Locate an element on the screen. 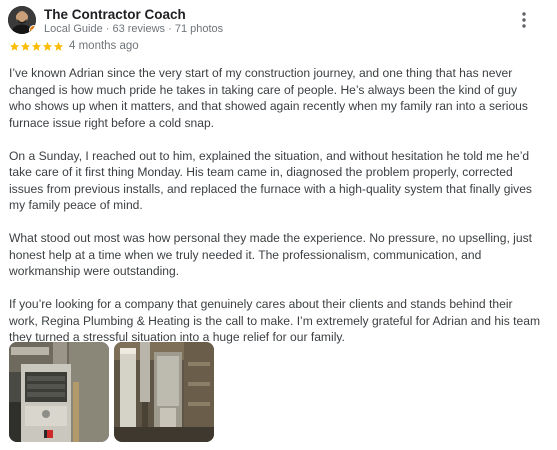 The height and width of the screenshot is (450, 557). star-rating is located at coordinates (37, 47).